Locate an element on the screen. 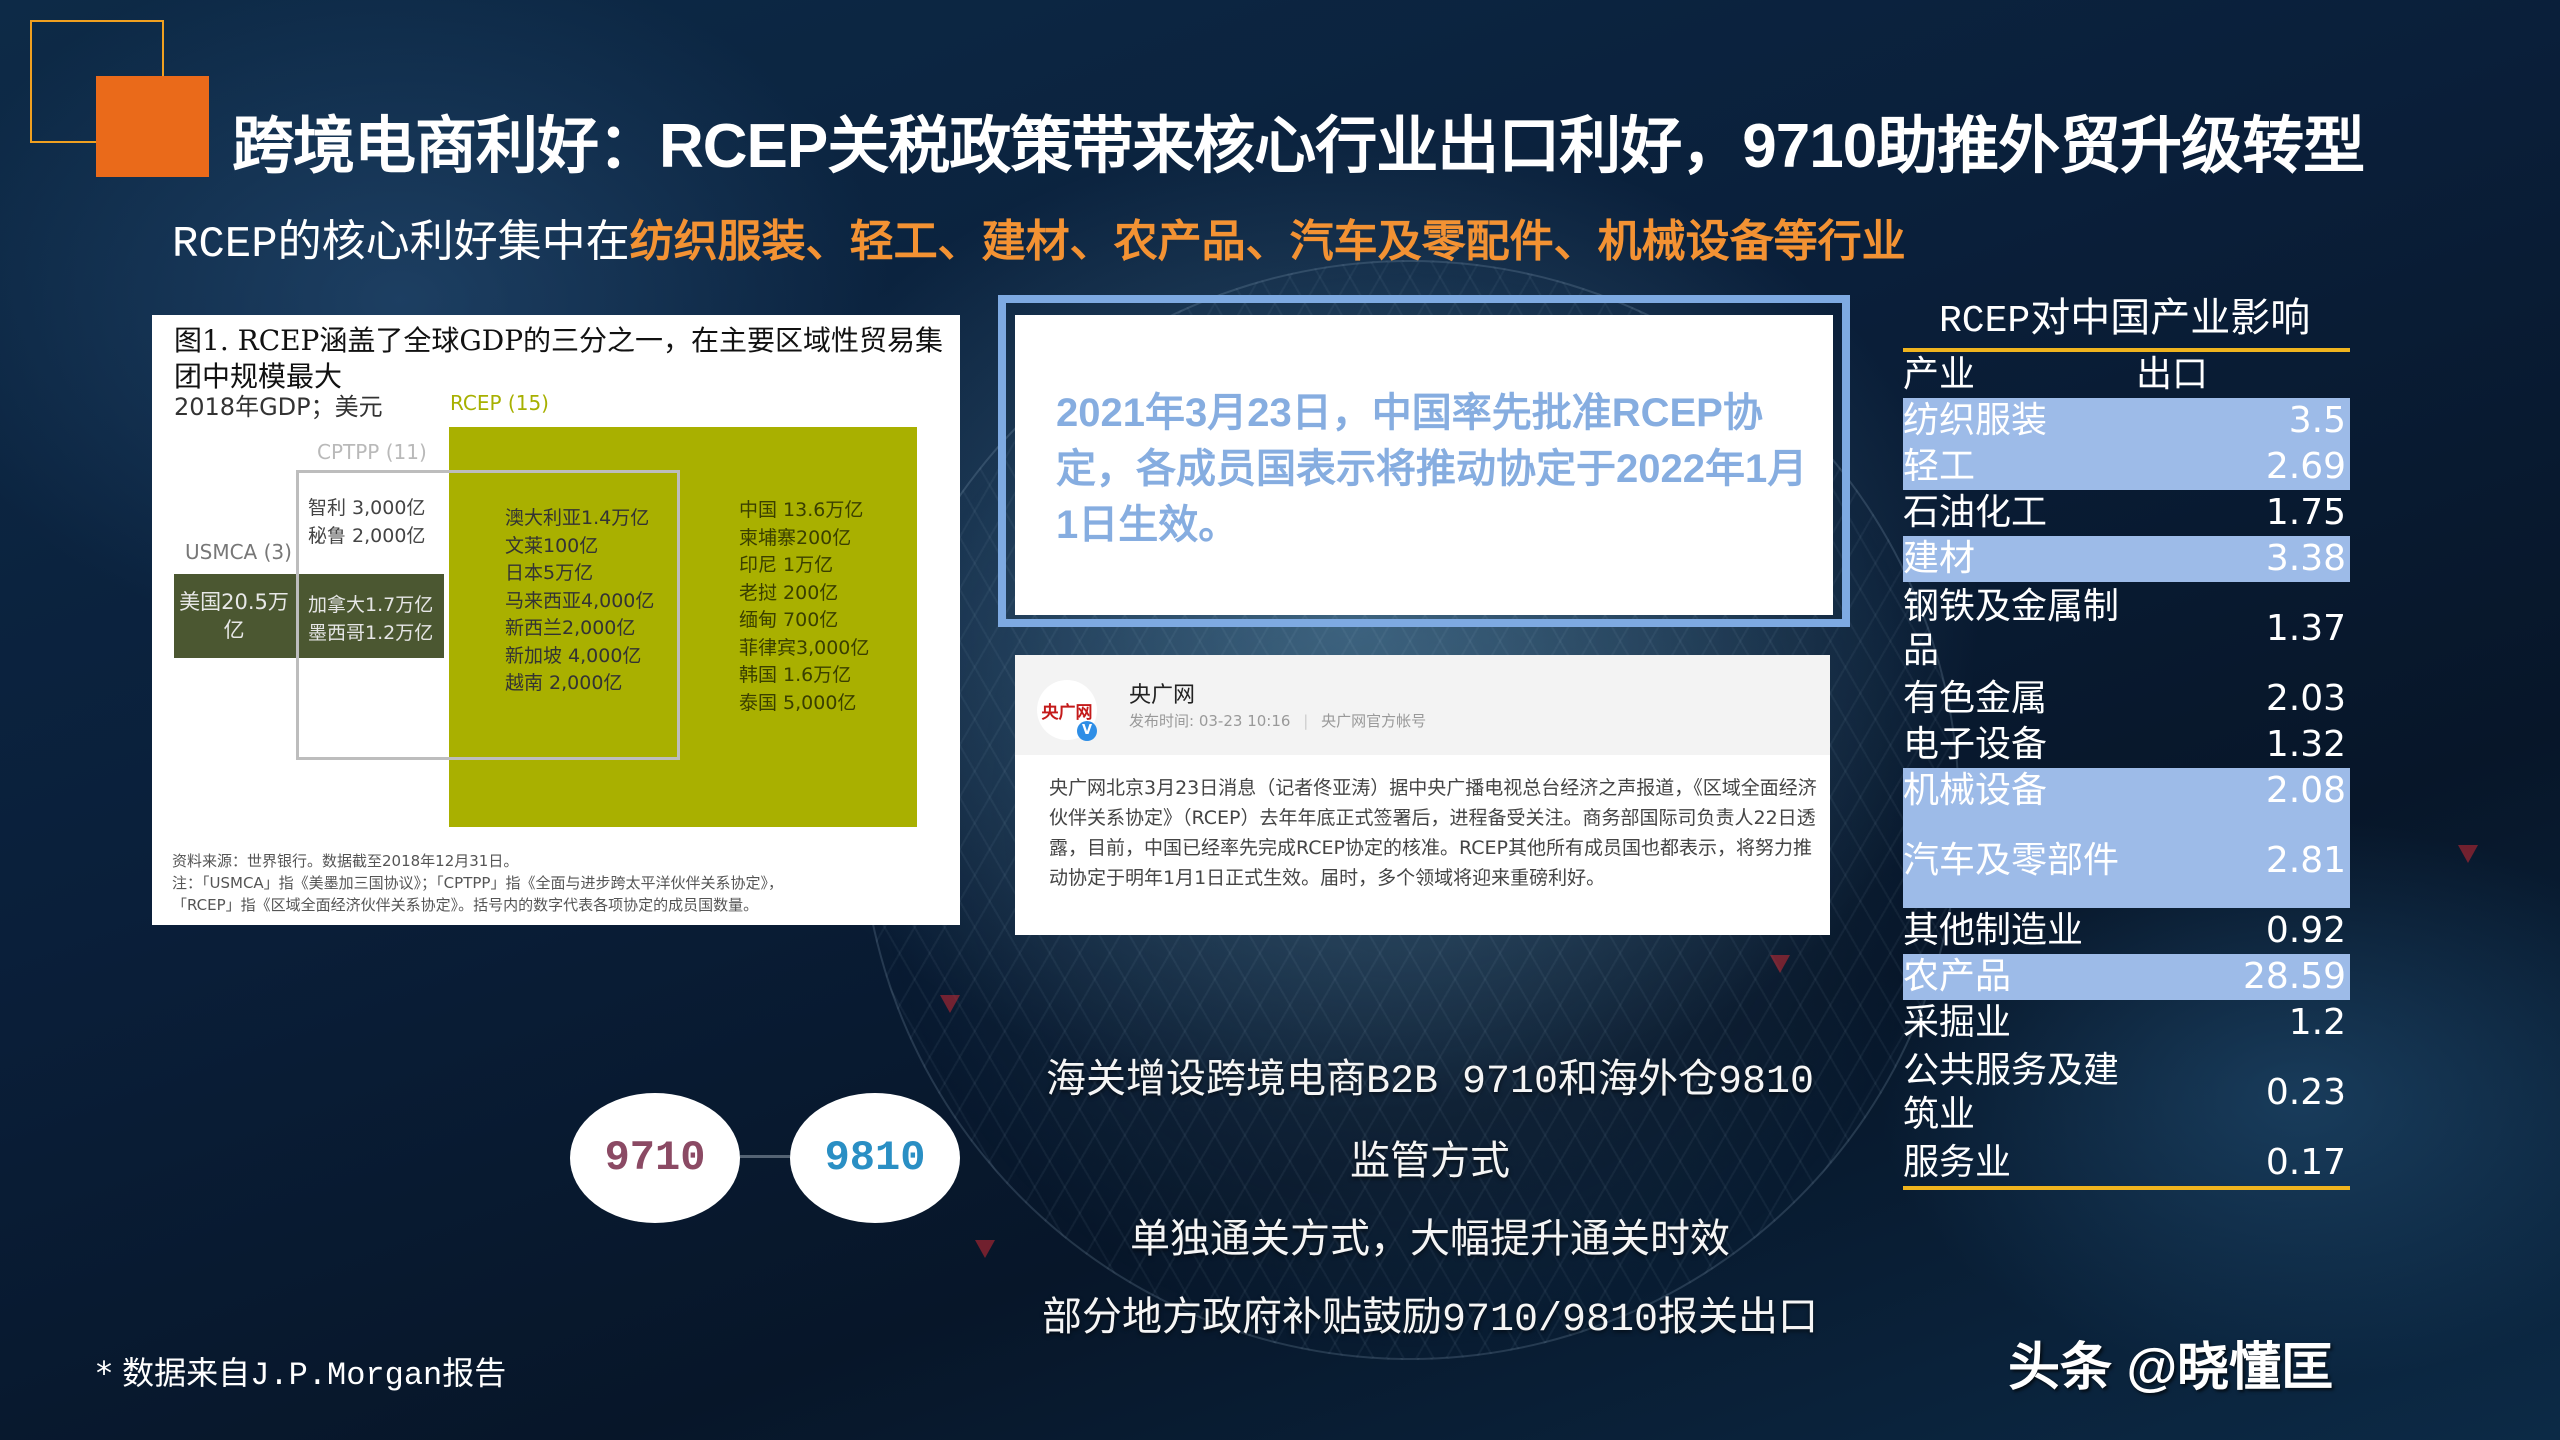 The width and height of the screenshot is (2560, 1440). industry-name: 钢铁及金属制品 is located at coordinates (2011, 628).